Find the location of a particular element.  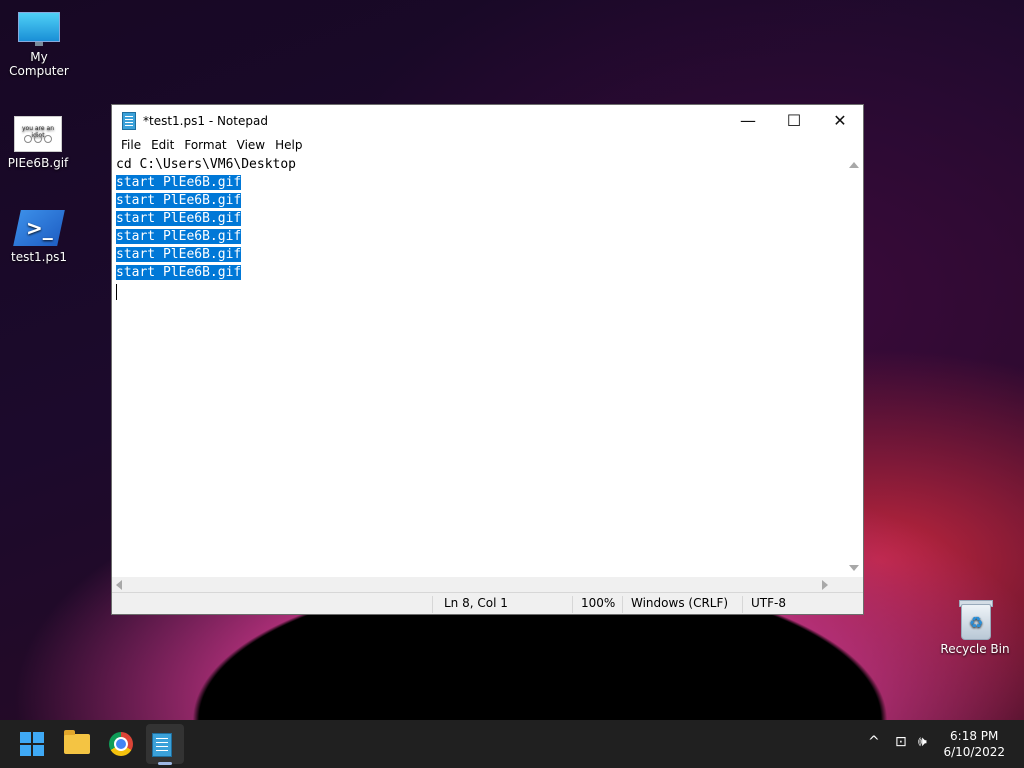

desktop-icon-gif-file: you are an idiot PIEe6B.gif is located at coordinates (38, 143).